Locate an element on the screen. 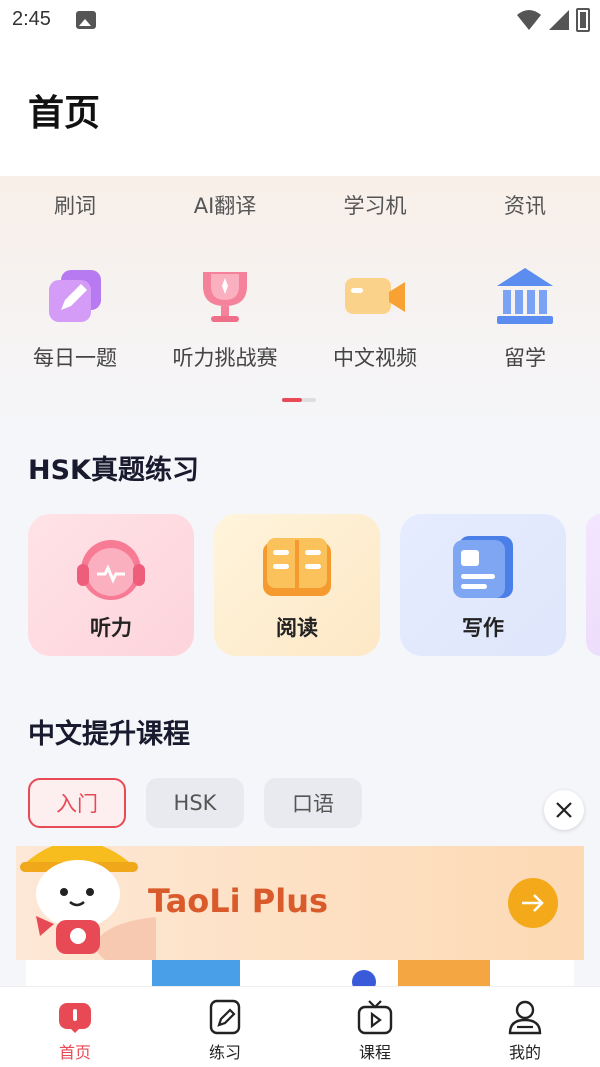  quick-tab-learning-device: 学习机 is located at coordinates (375, 205).